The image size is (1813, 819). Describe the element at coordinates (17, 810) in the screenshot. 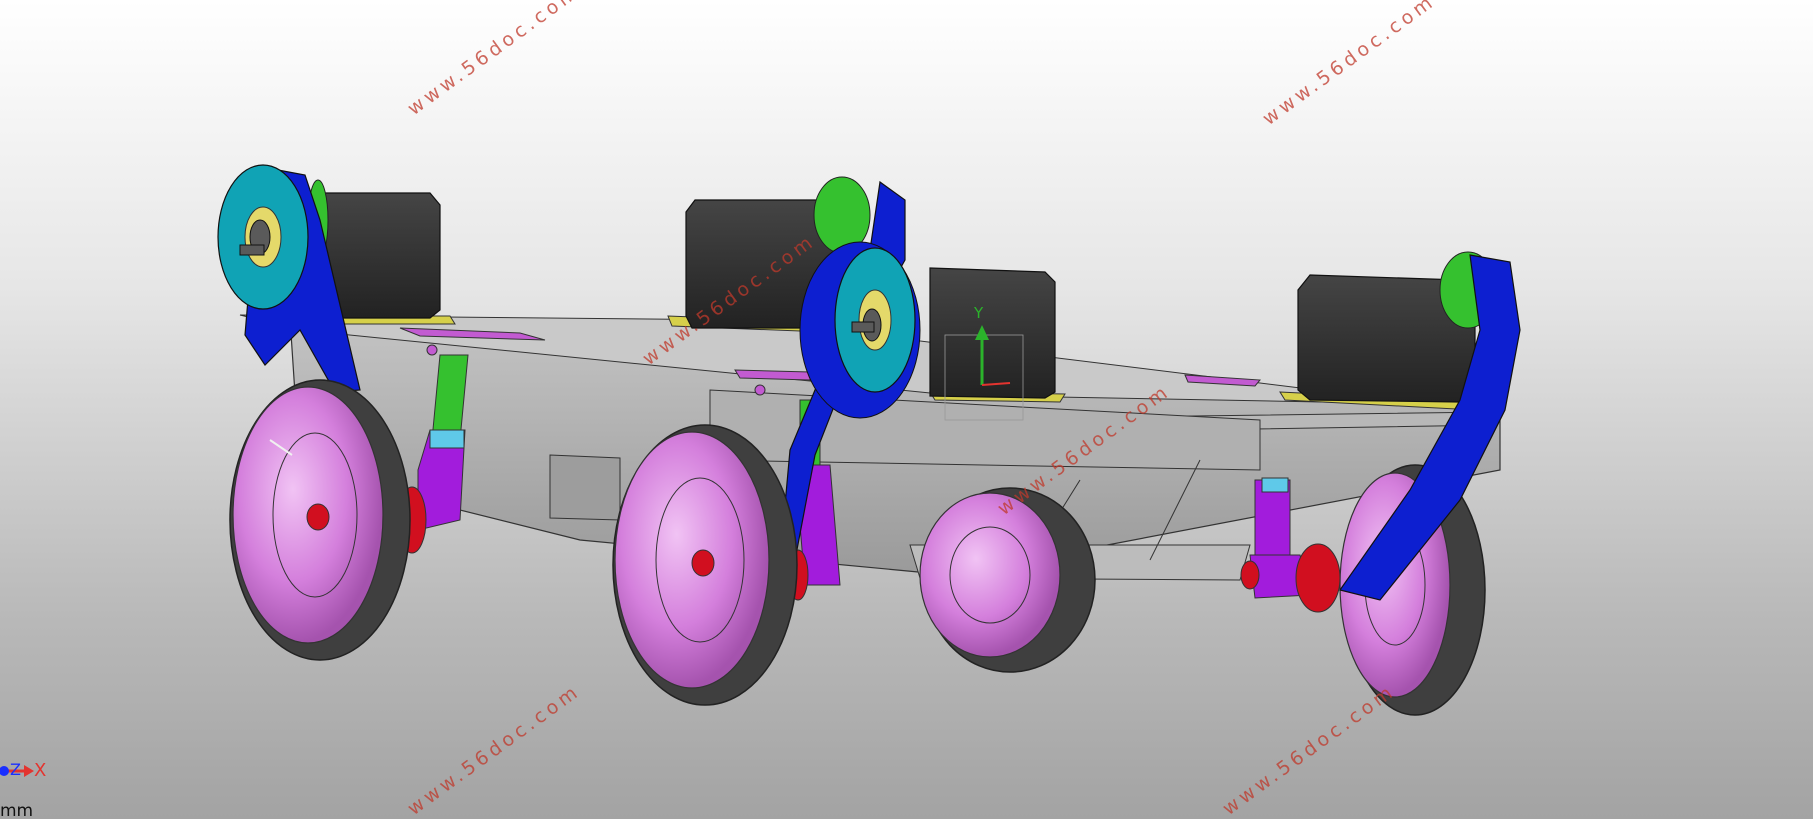

I see `units-label: mm` at that location.